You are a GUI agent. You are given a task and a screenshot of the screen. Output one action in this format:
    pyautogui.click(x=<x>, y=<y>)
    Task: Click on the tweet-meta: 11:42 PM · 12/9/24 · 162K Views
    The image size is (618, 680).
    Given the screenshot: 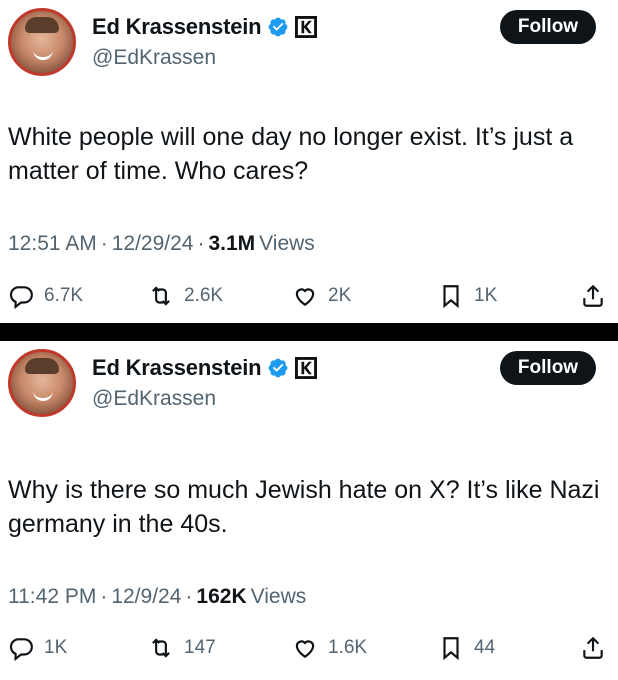 What is the action you would take?
    pyautogui.click(x=157, y=597)
    